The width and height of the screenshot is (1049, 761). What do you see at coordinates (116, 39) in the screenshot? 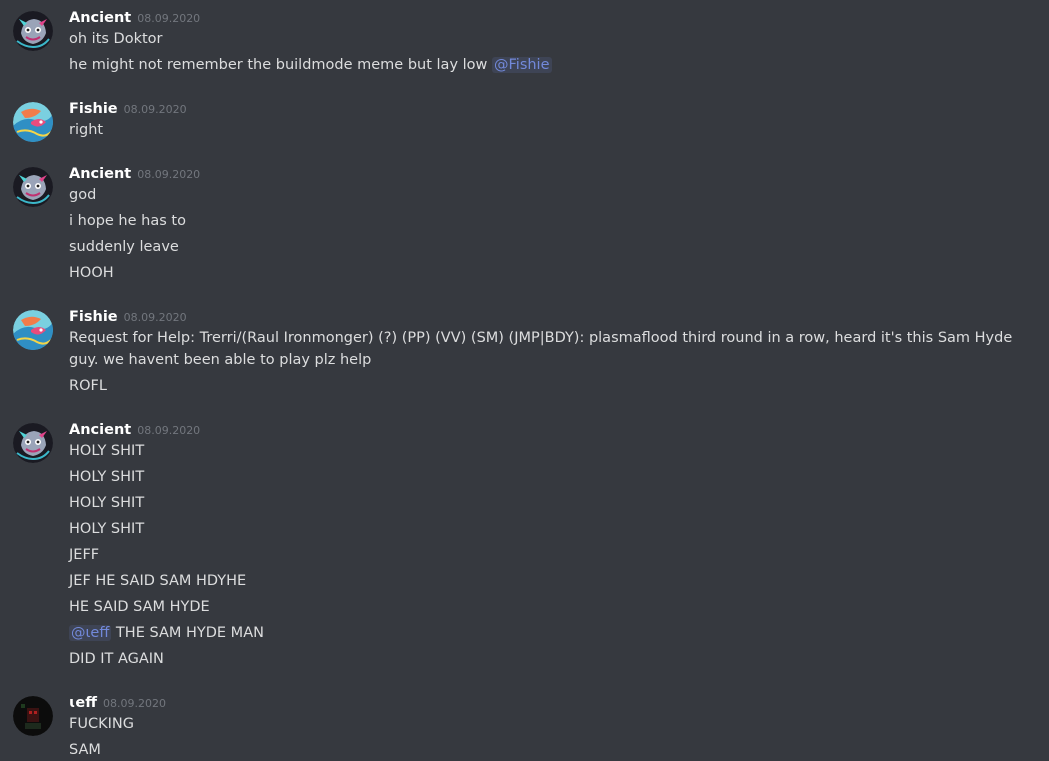
I see `message-text-content: oh its Doktor` at bounding box center [116, 39].